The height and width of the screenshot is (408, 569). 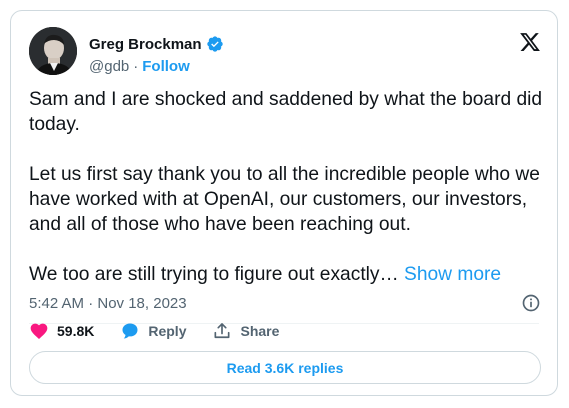 I want to click on reply-bubble-icon, so click(x=130, y=331).